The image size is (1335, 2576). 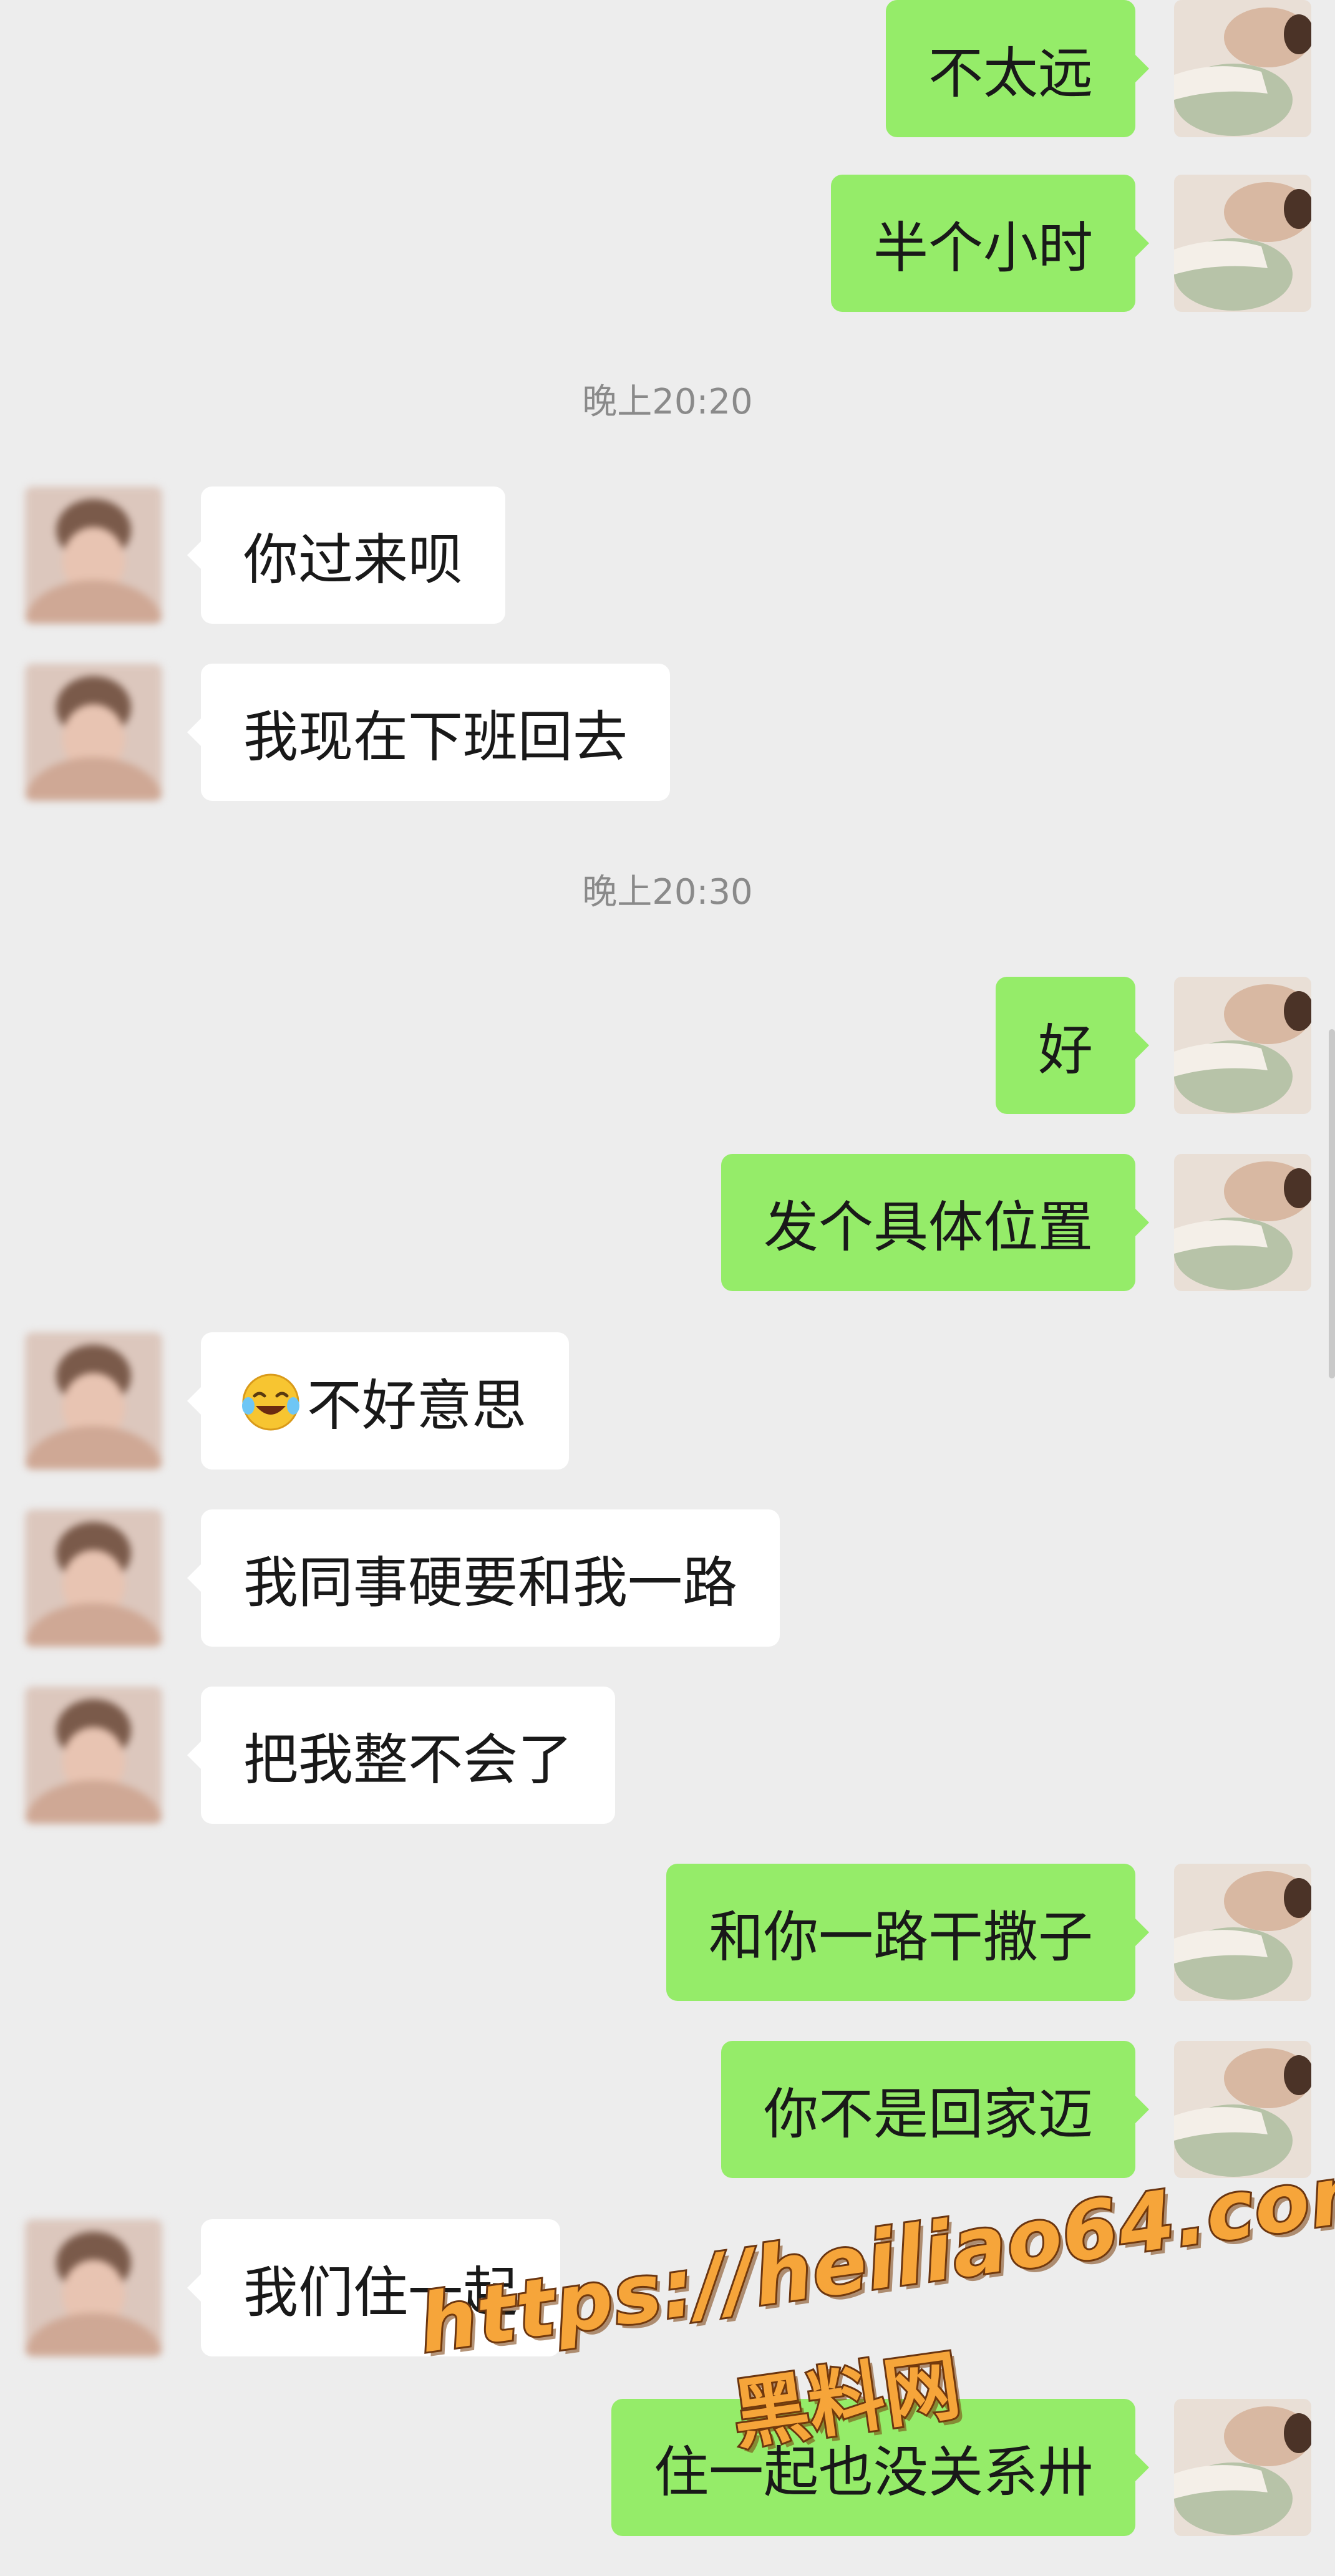 What do you see at coordinates (353, 559) in the screenshot?
I see `message-text: 你过来呗` at bounding box center [353, 559].